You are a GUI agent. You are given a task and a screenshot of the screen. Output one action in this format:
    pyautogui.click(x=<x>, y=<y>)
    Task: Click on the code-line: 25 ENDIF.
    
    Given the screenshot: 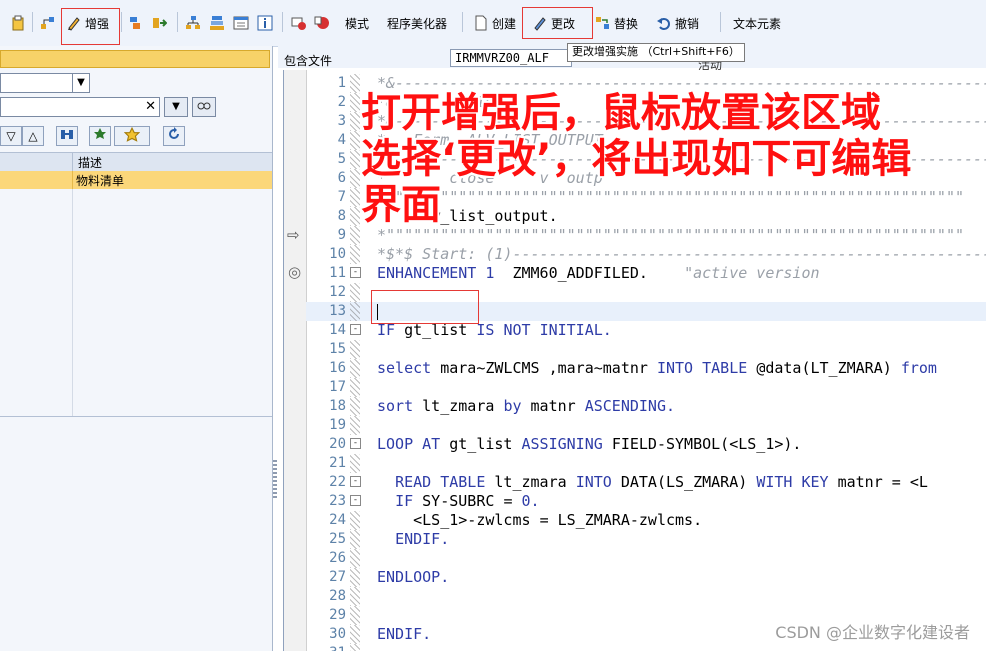 What is the action you would take?
    pyautogui.click(x=646, y=539)
    